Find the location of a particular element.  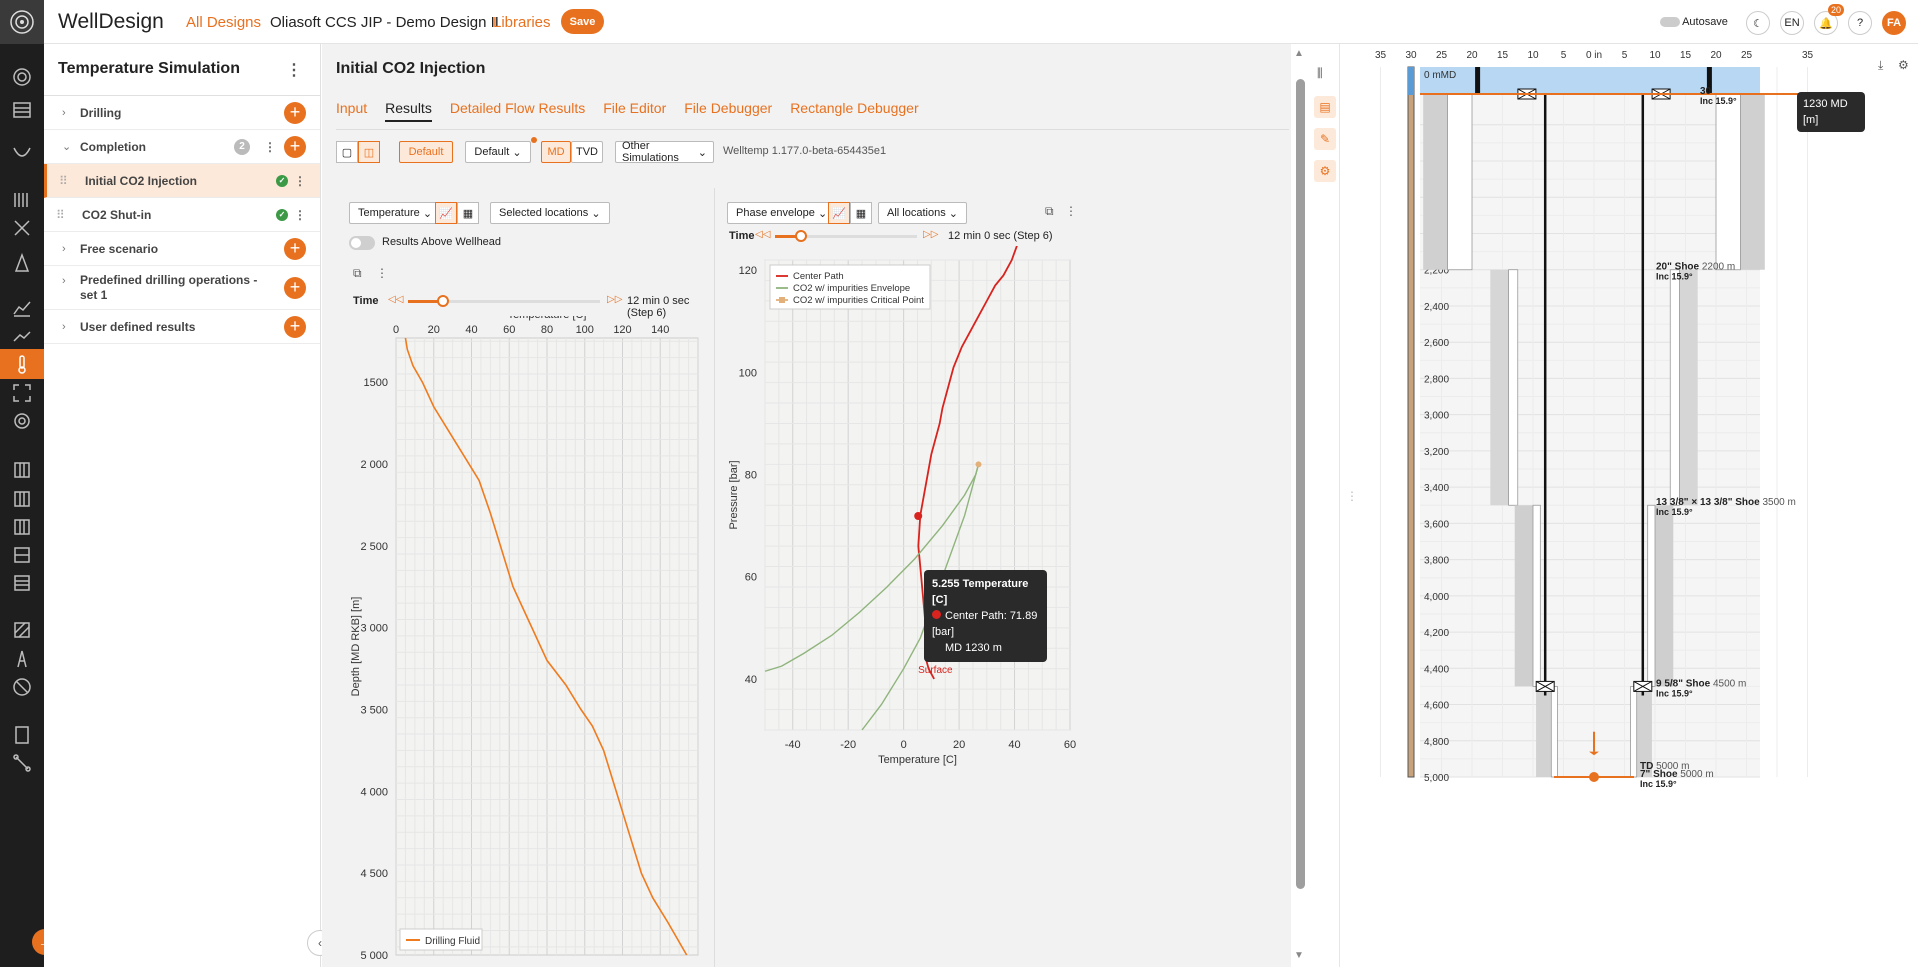

locations-select: All locations ⌄ is located at coordinates (922, 213).